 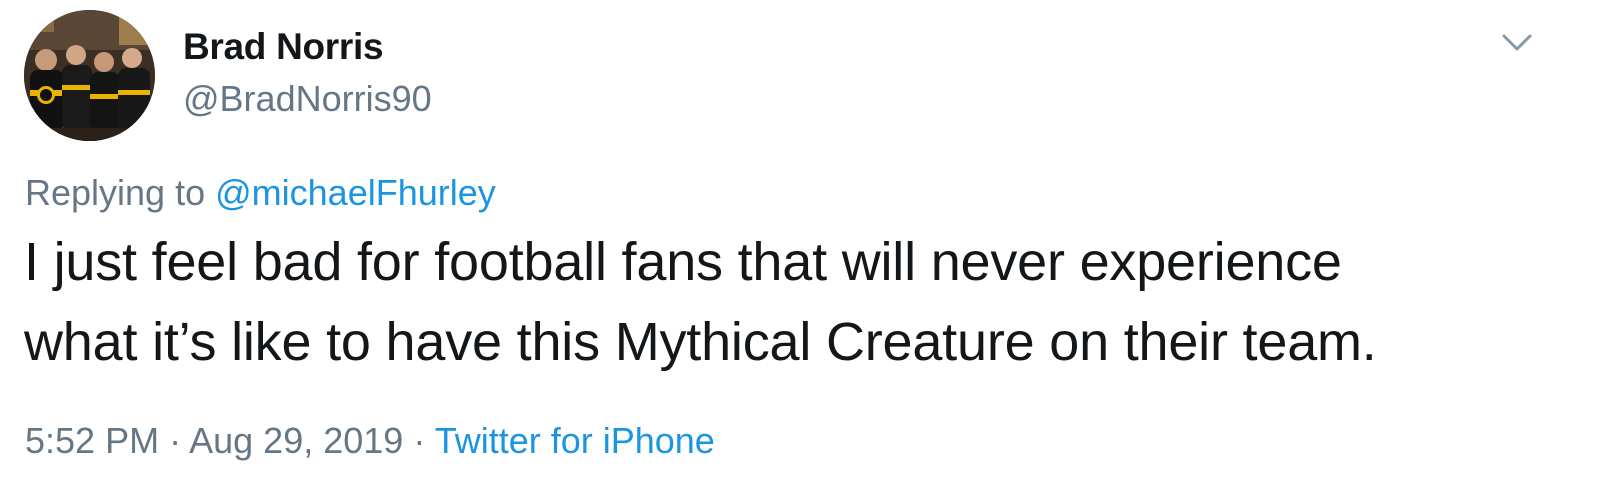 What do you see at coordinates (307, 99) in the screenshot?
I see `author-handle: @BradNorris90` at bounding box center [307, 99].